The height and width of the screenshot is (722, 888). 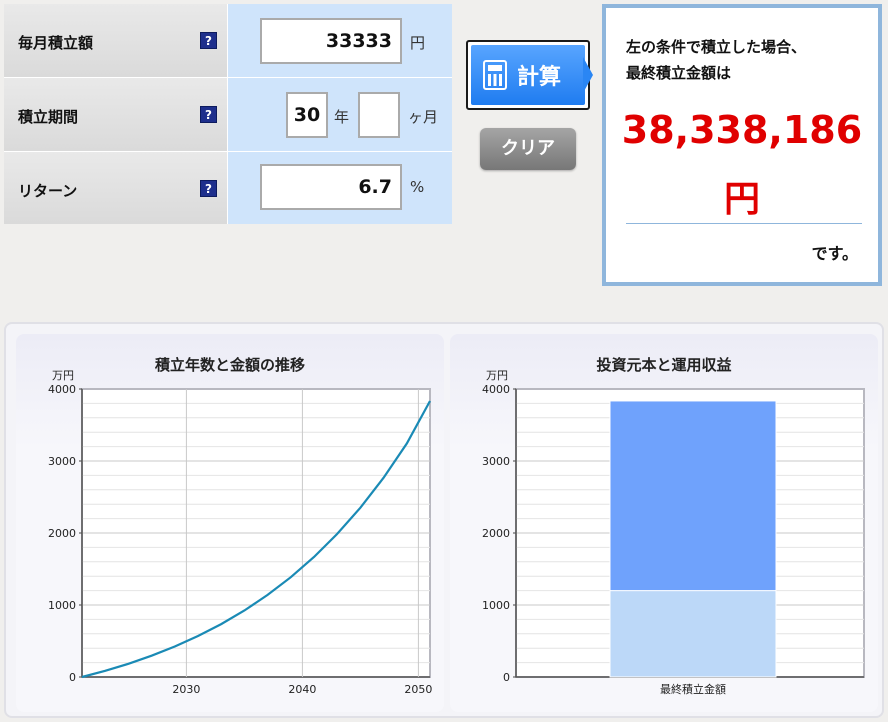 What do you see at coordinates (56, 43) in the screenshot?
I see `monthly-amount-label: 毎月積立額` at bounding box center [56, 43].